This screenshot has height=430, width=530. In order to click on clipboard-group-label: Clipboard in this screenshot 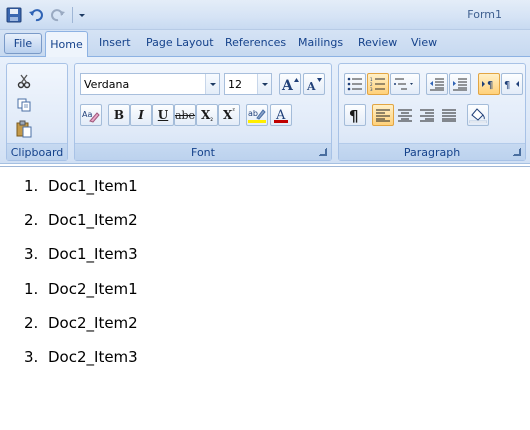, I will do `click(37, 151)`.